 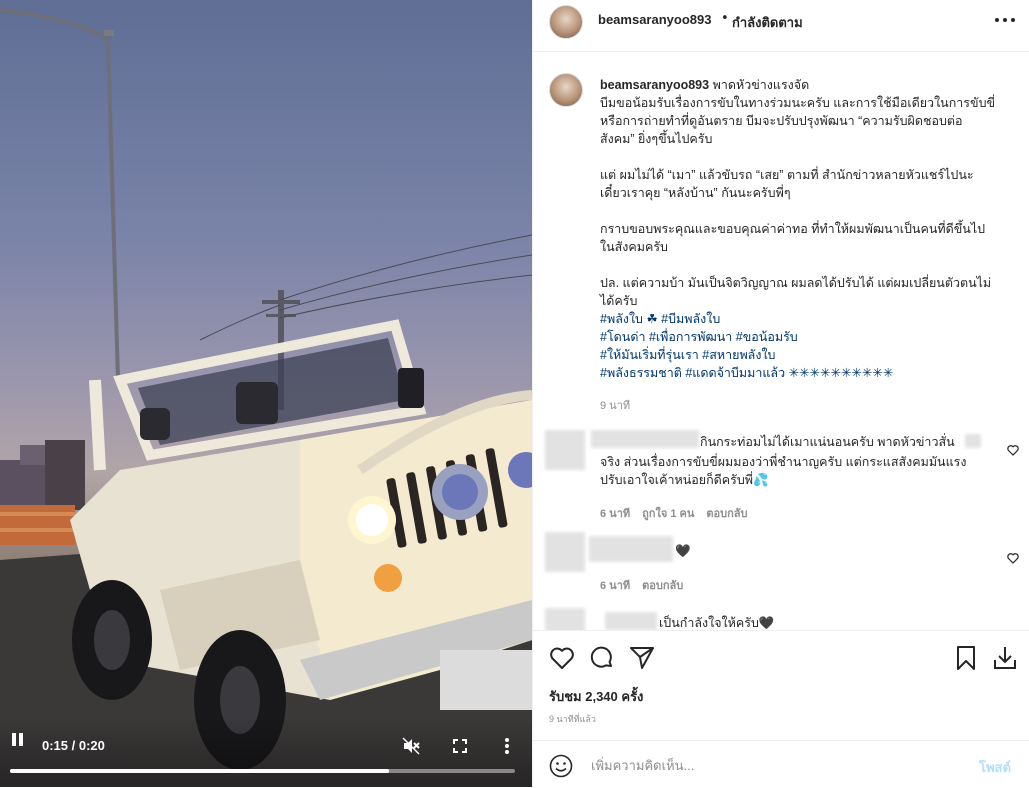 What do you see at coordinates (656, 139) in the screenshot?
I see `caption-line: สังคม” ยิ่งๆขึ้นไปครับ` at bounding box center [656, 139].